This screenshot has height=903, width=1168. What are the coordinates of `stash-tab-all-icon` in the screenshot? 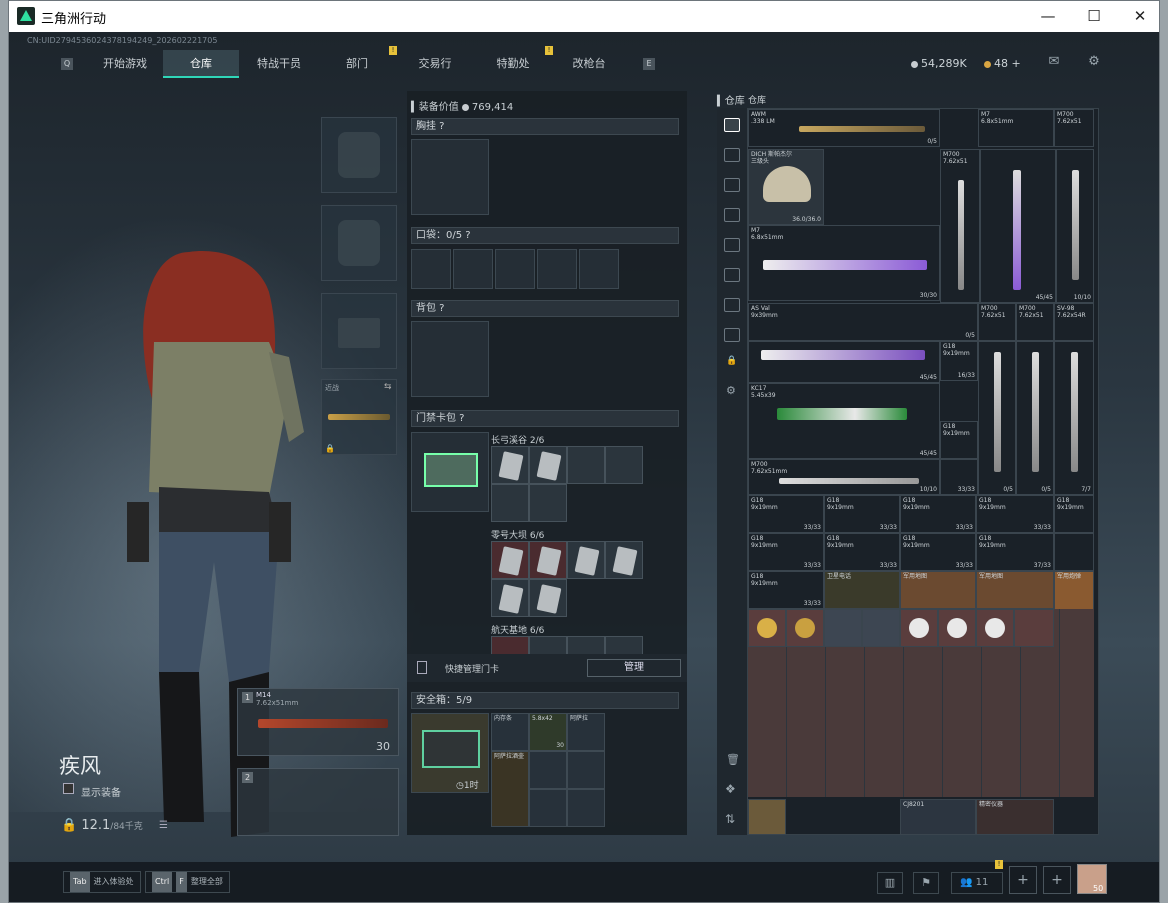 It's located at (732, 125).